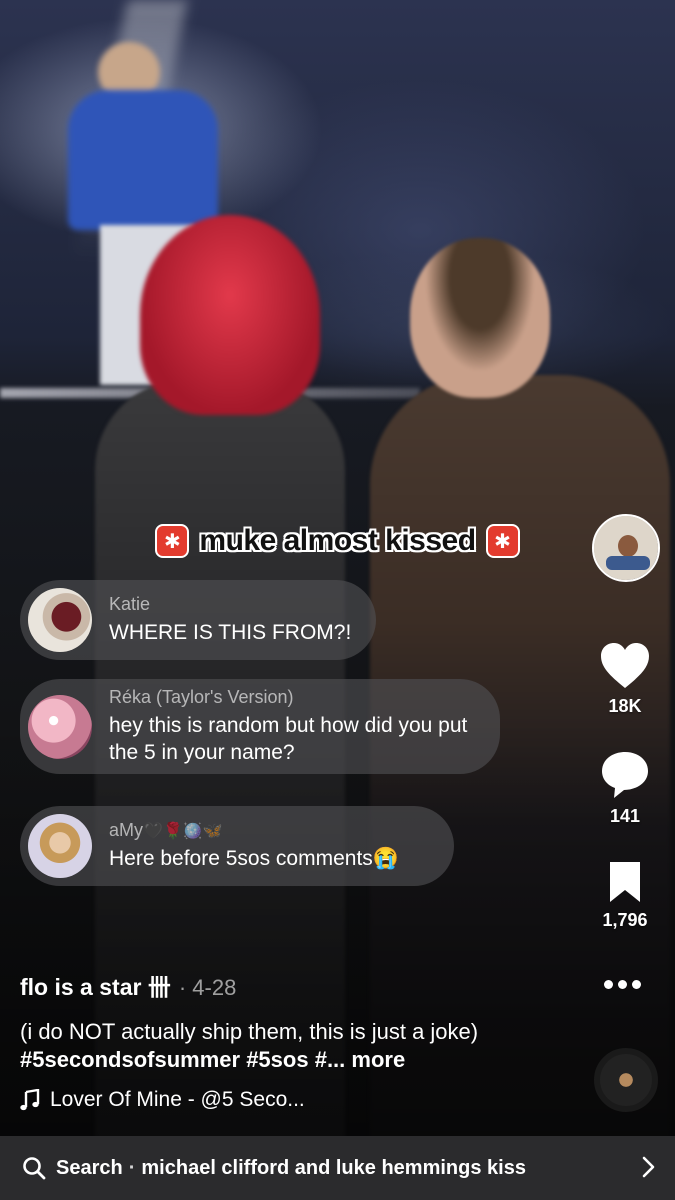 The height and width of the screenshot is (1200, 675). Describe the element at coordinates (626, 1080) in the screenshot. I see `music-disc-icon` at that location.